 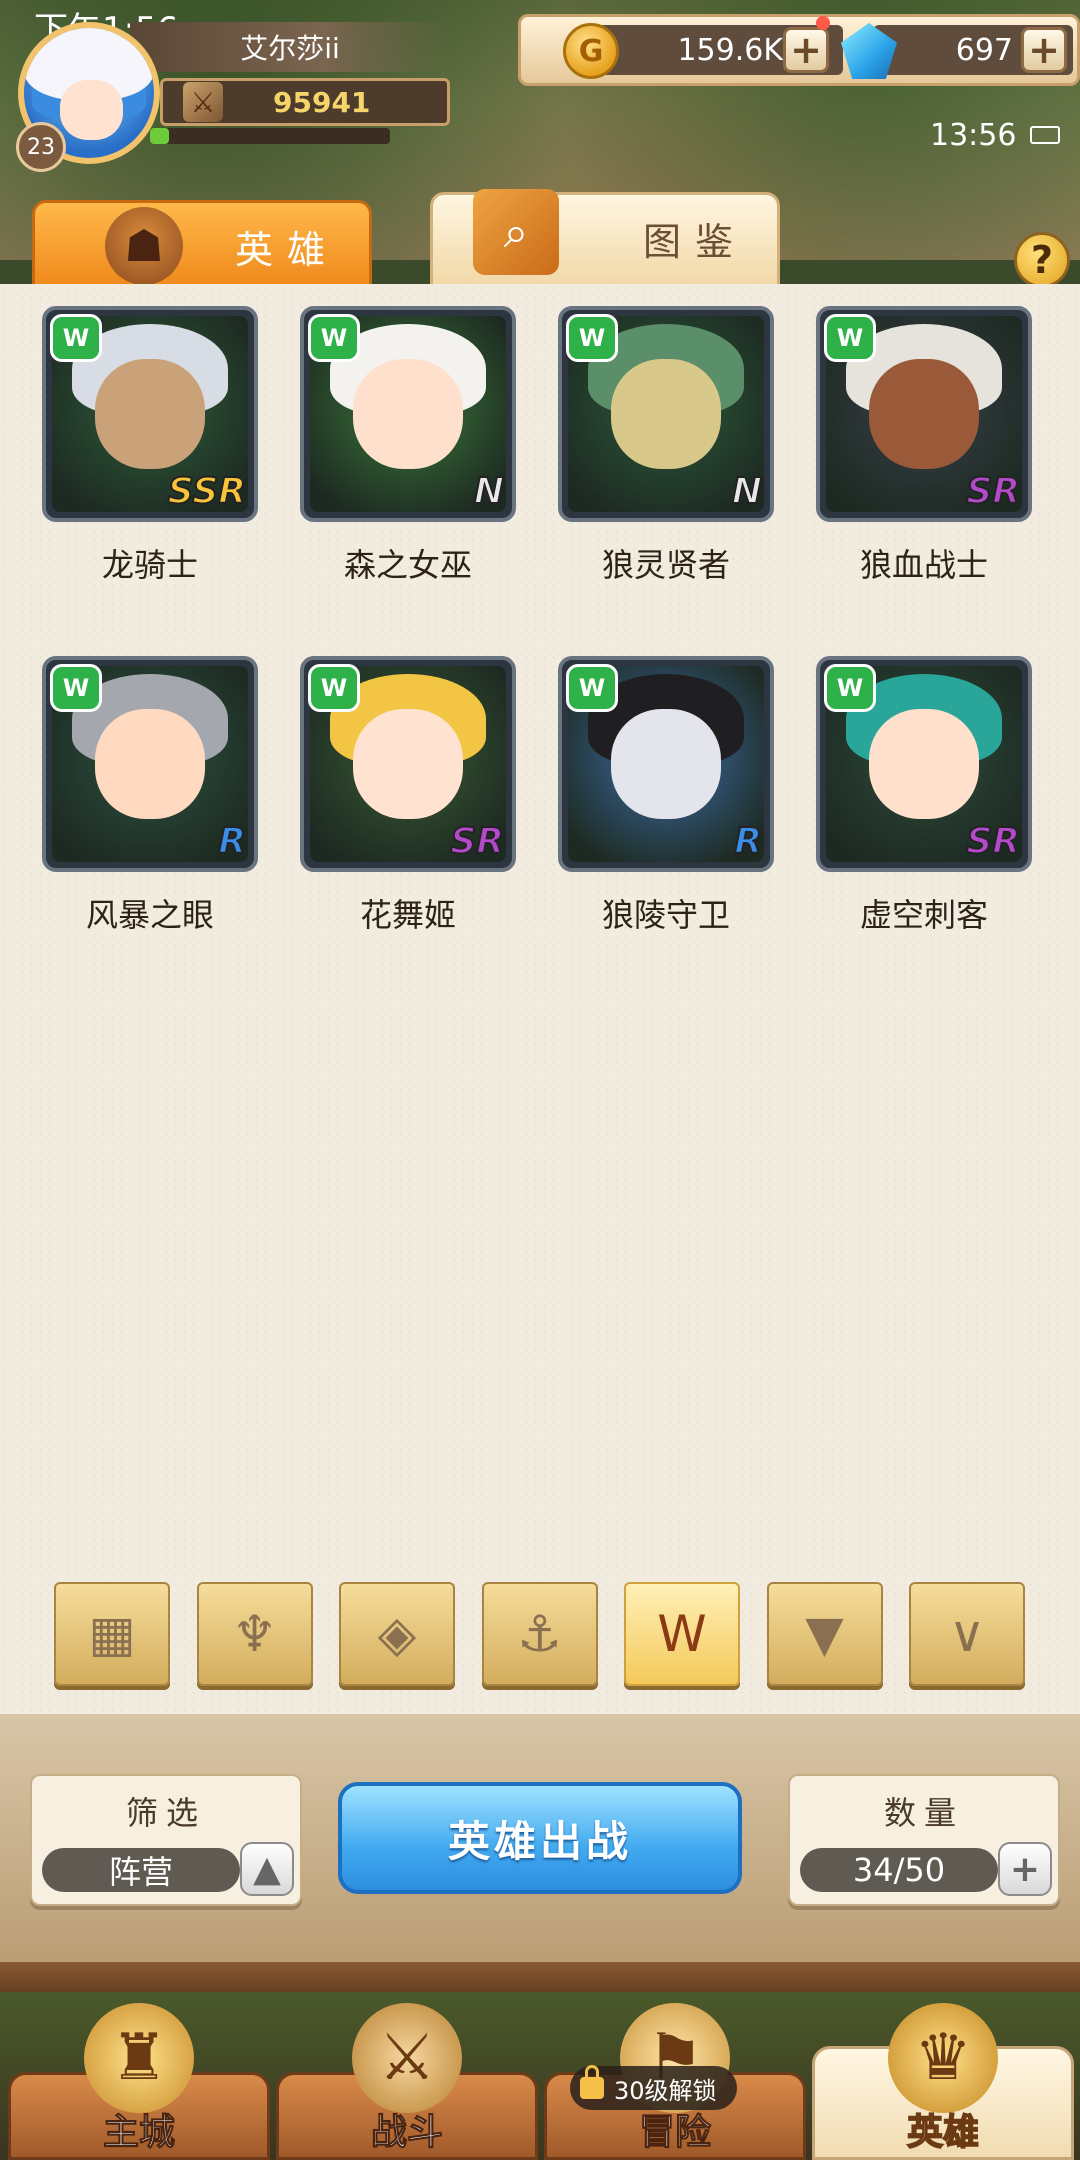 What do you see at coordinates (144, 246) in the screenshot?
I see `hero-helmet-tab-icon: ☗` at bounding box center [144, 246].